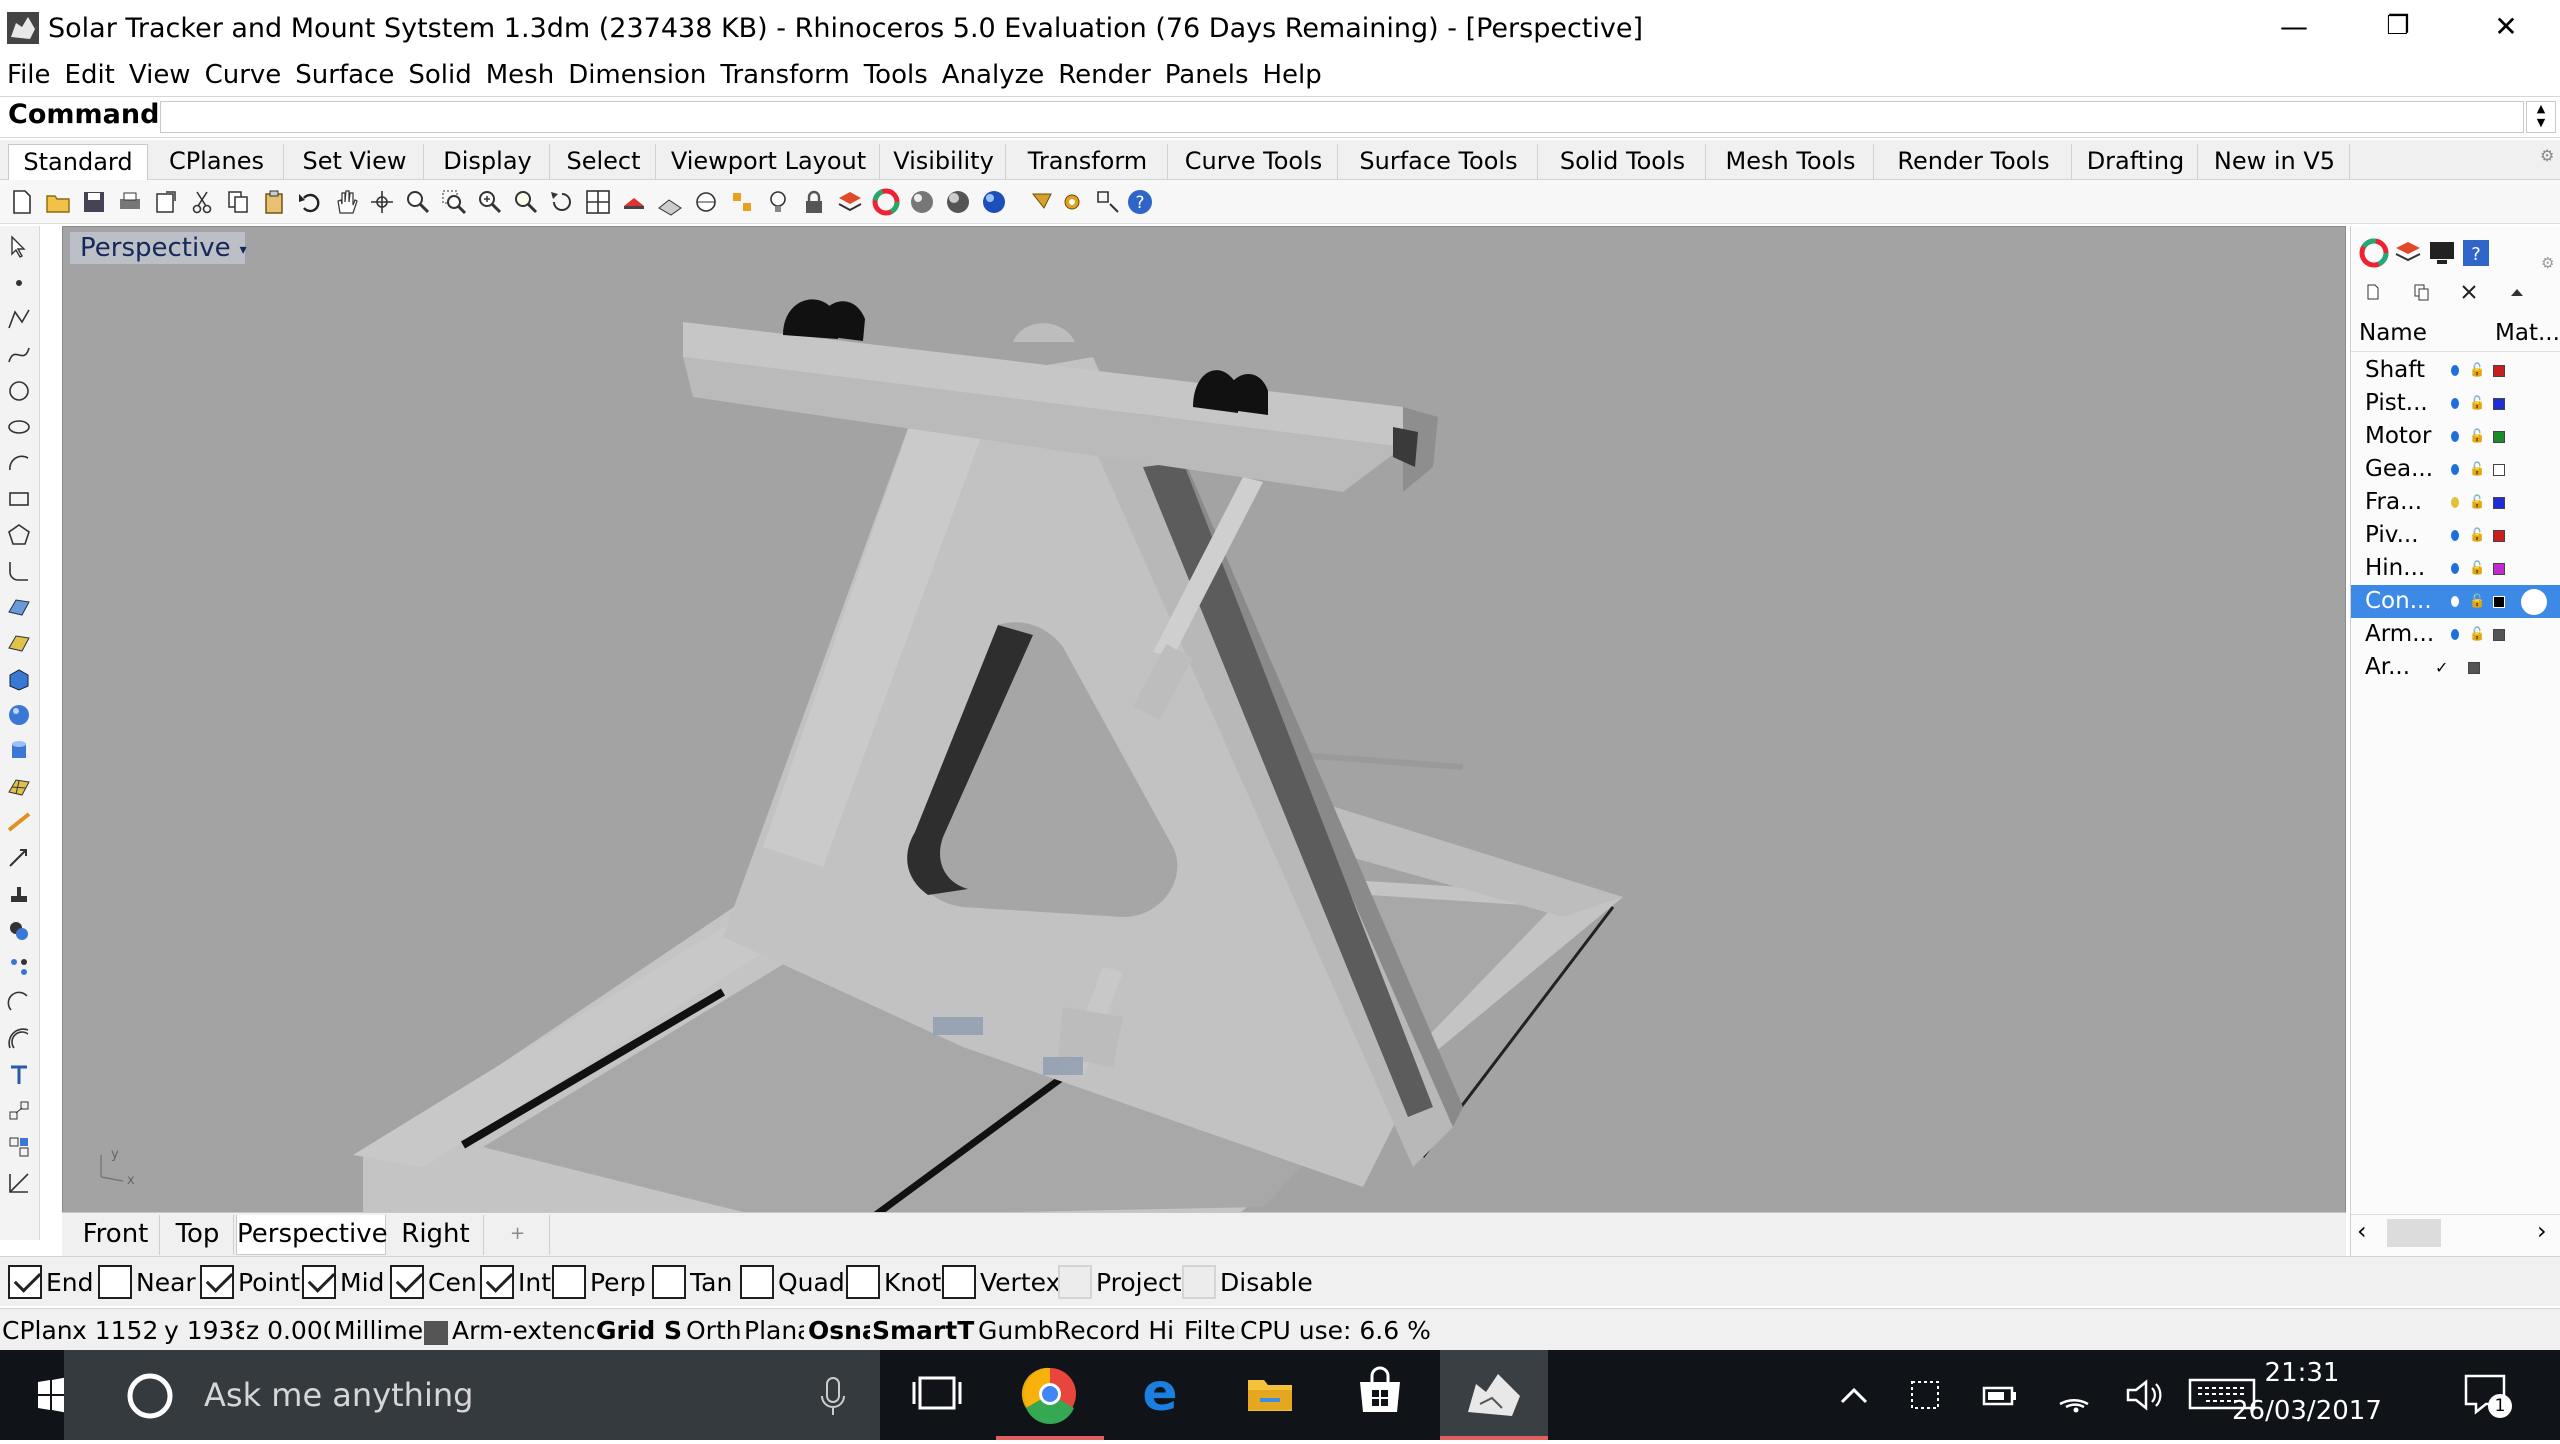  What do you see at coordinates (2455, 436) in the screenshot?
I see `layer-row: Motor 🔓` at bounding box center [2455, 436].